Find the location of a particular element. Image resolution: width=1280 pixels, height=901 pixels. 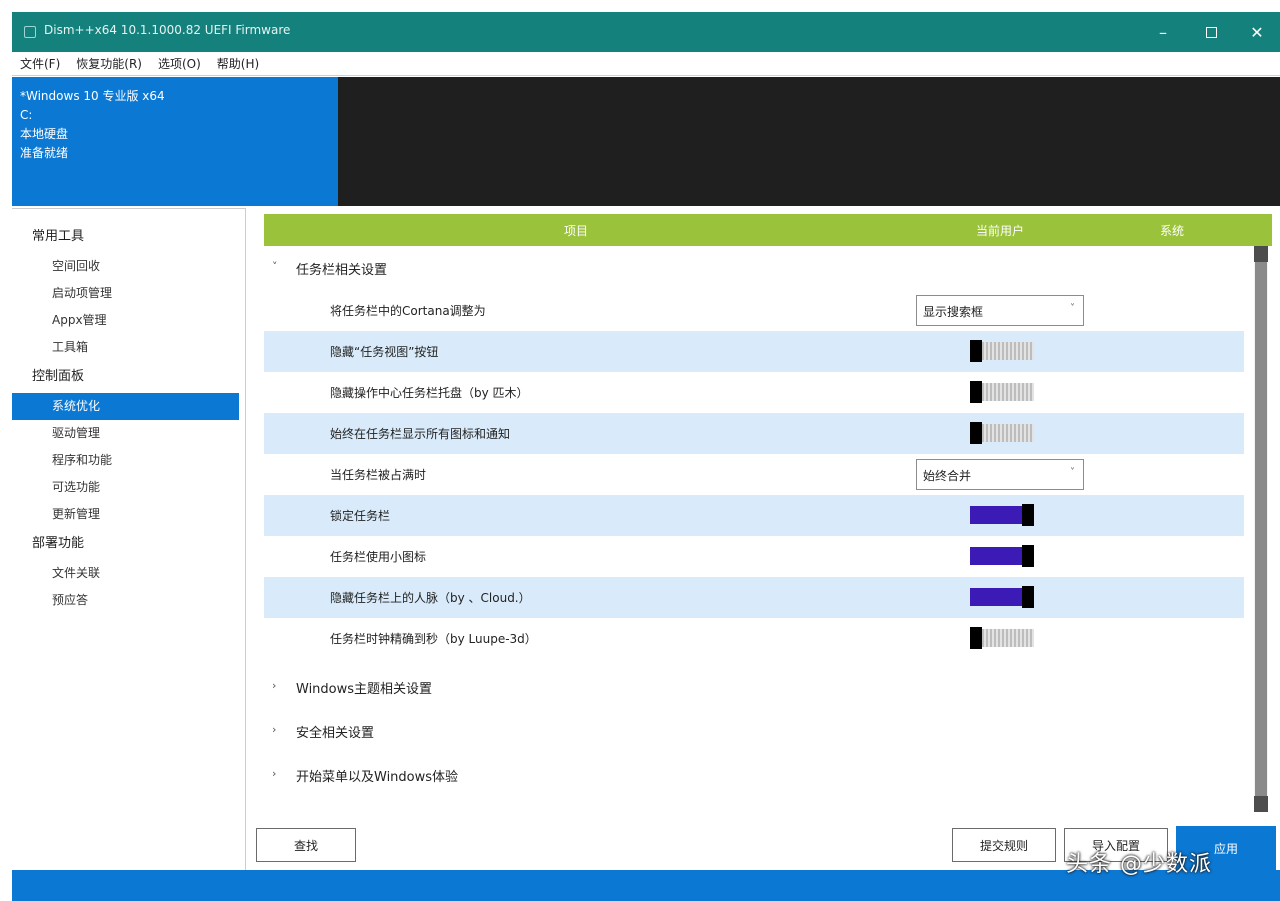

taskbar-combine-select: 始终合并 ˅ is located at coordinates (1000, 474).